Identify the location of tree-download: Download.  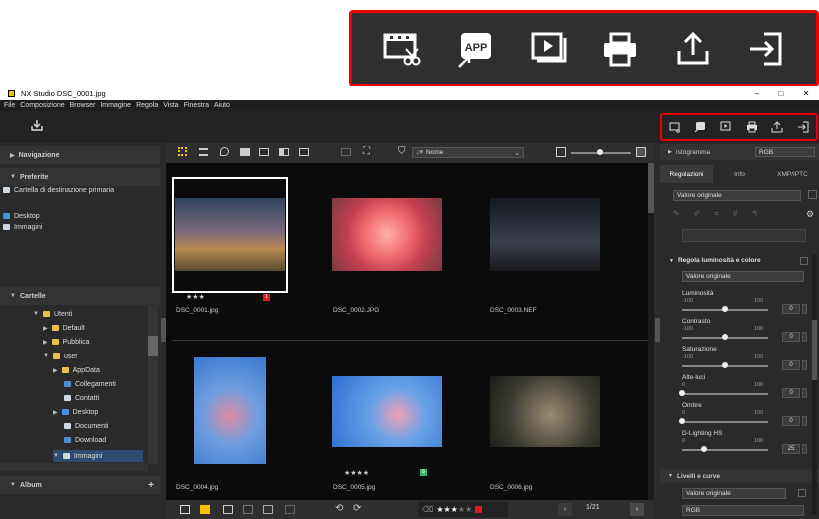
(85, 440).